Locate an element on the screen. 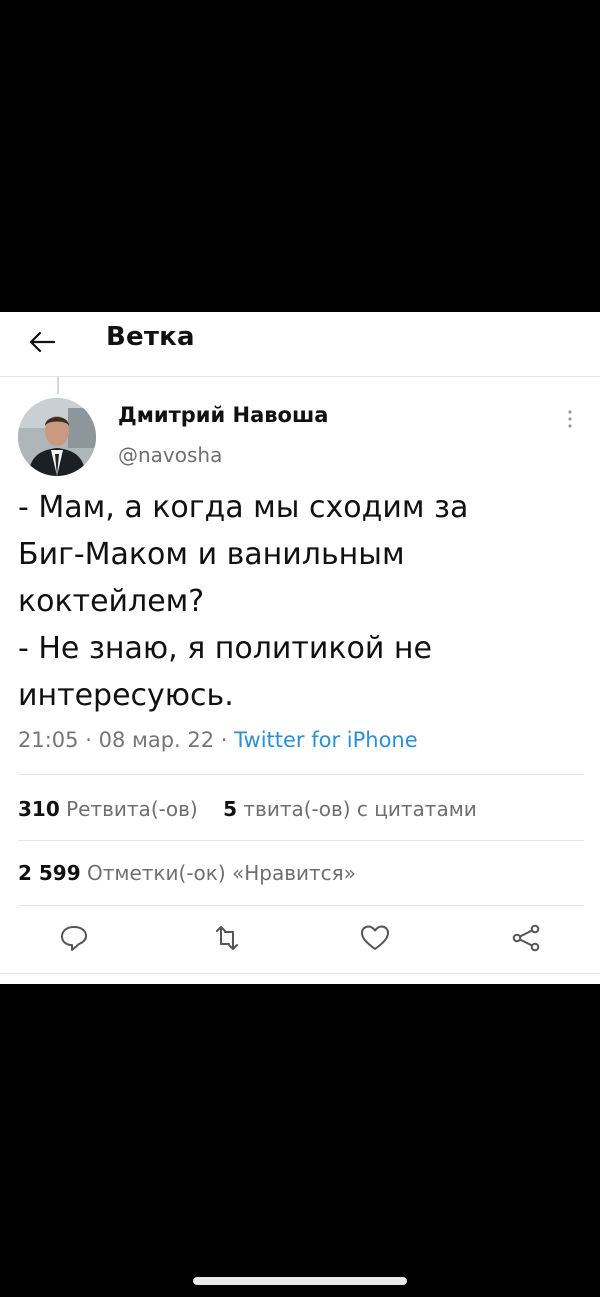  avatar is located at coordinates (57, 437).